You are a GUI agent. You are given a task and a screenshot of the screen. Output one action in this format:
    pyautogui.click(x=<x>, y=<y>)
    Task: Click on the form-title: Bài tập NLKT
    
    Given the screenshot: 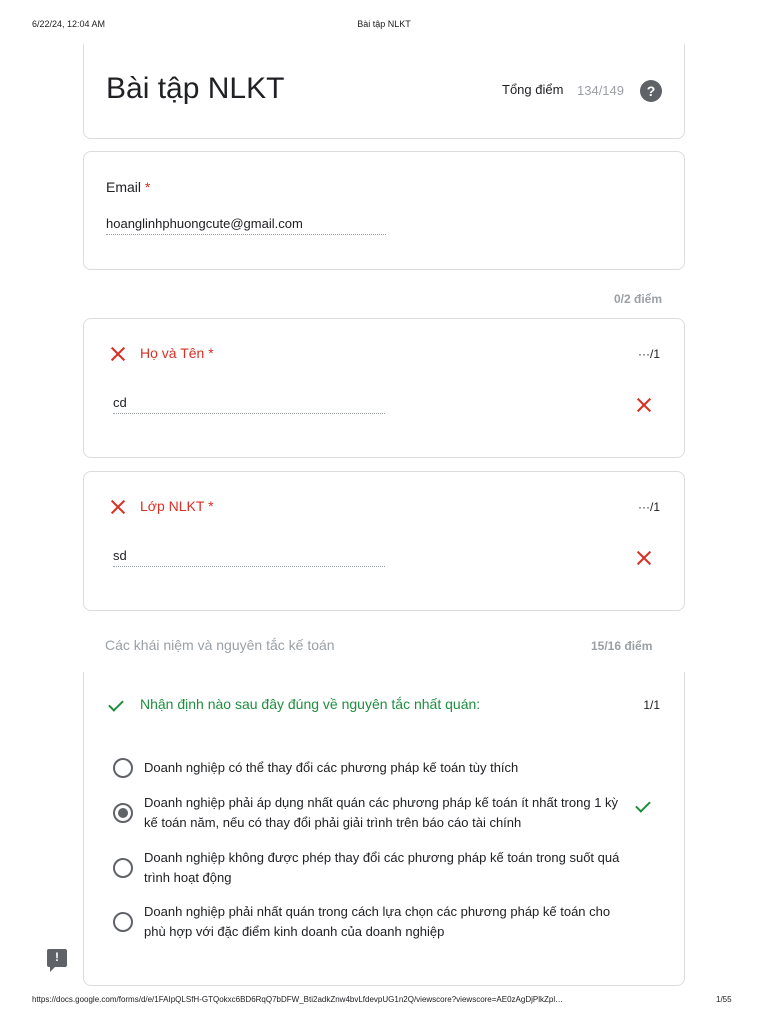 What is the action you would take?
    pyautogui.click(x=195, y=88)
    